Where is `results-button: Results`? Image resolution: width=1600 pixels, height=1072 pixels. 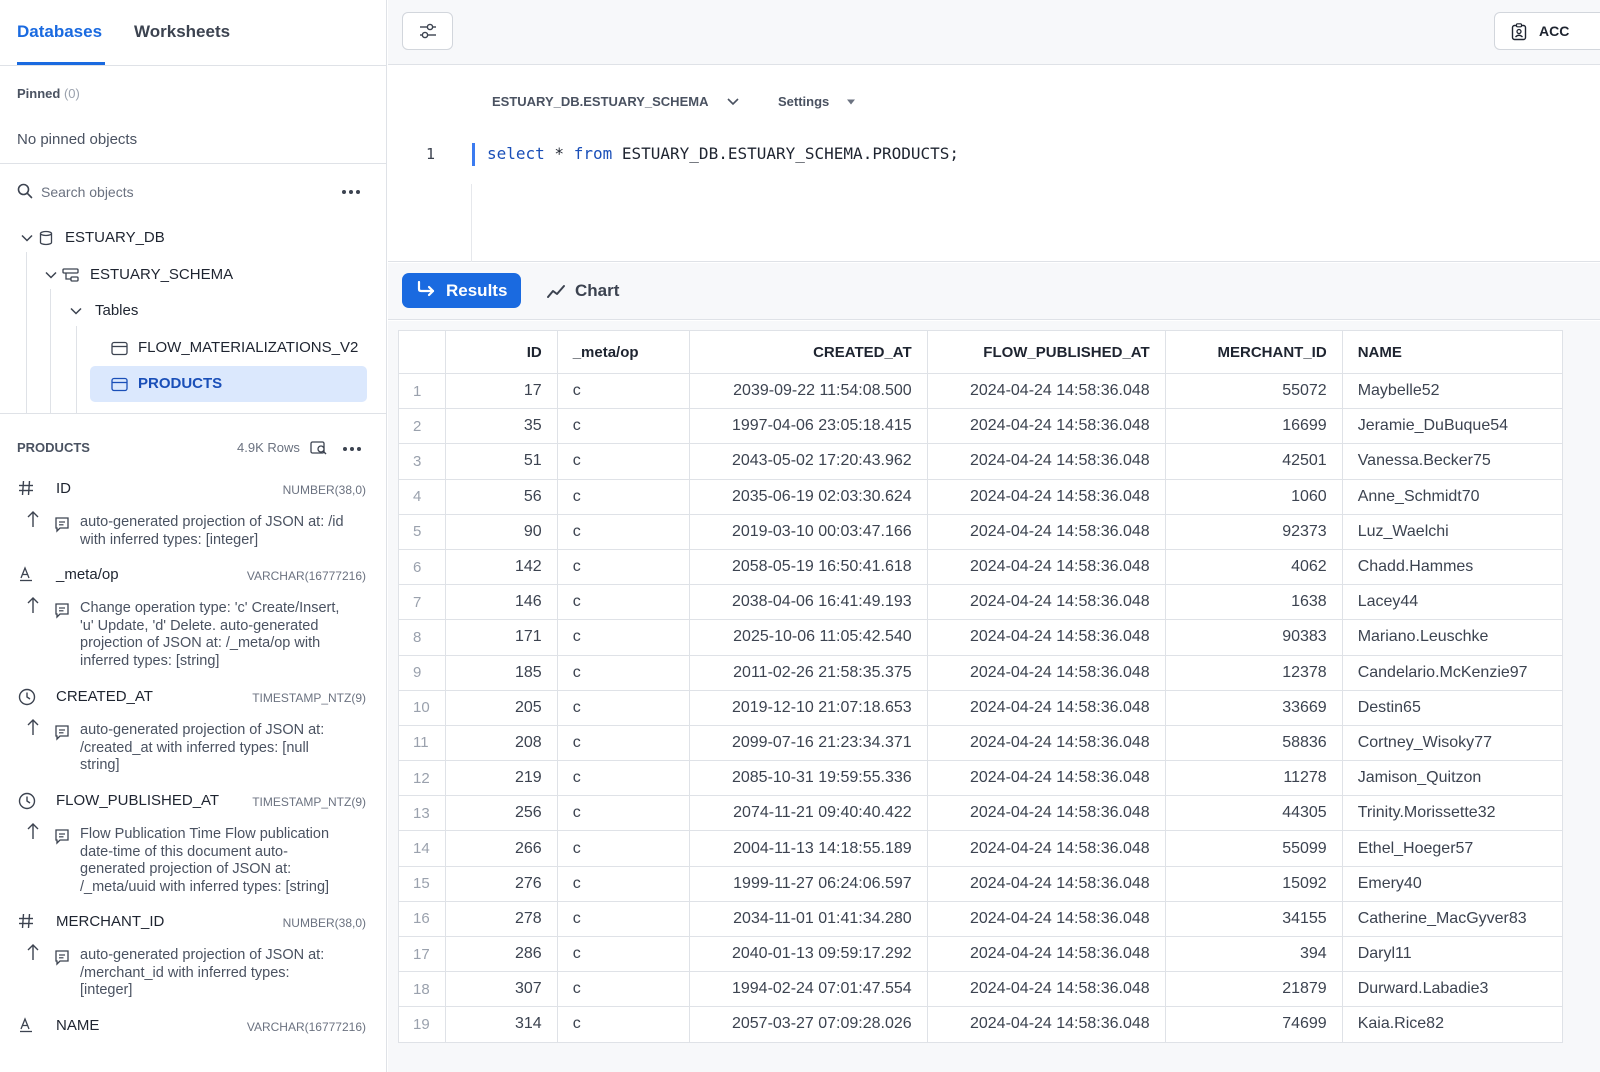
results-button: Results is located at coordinates (461, 290).